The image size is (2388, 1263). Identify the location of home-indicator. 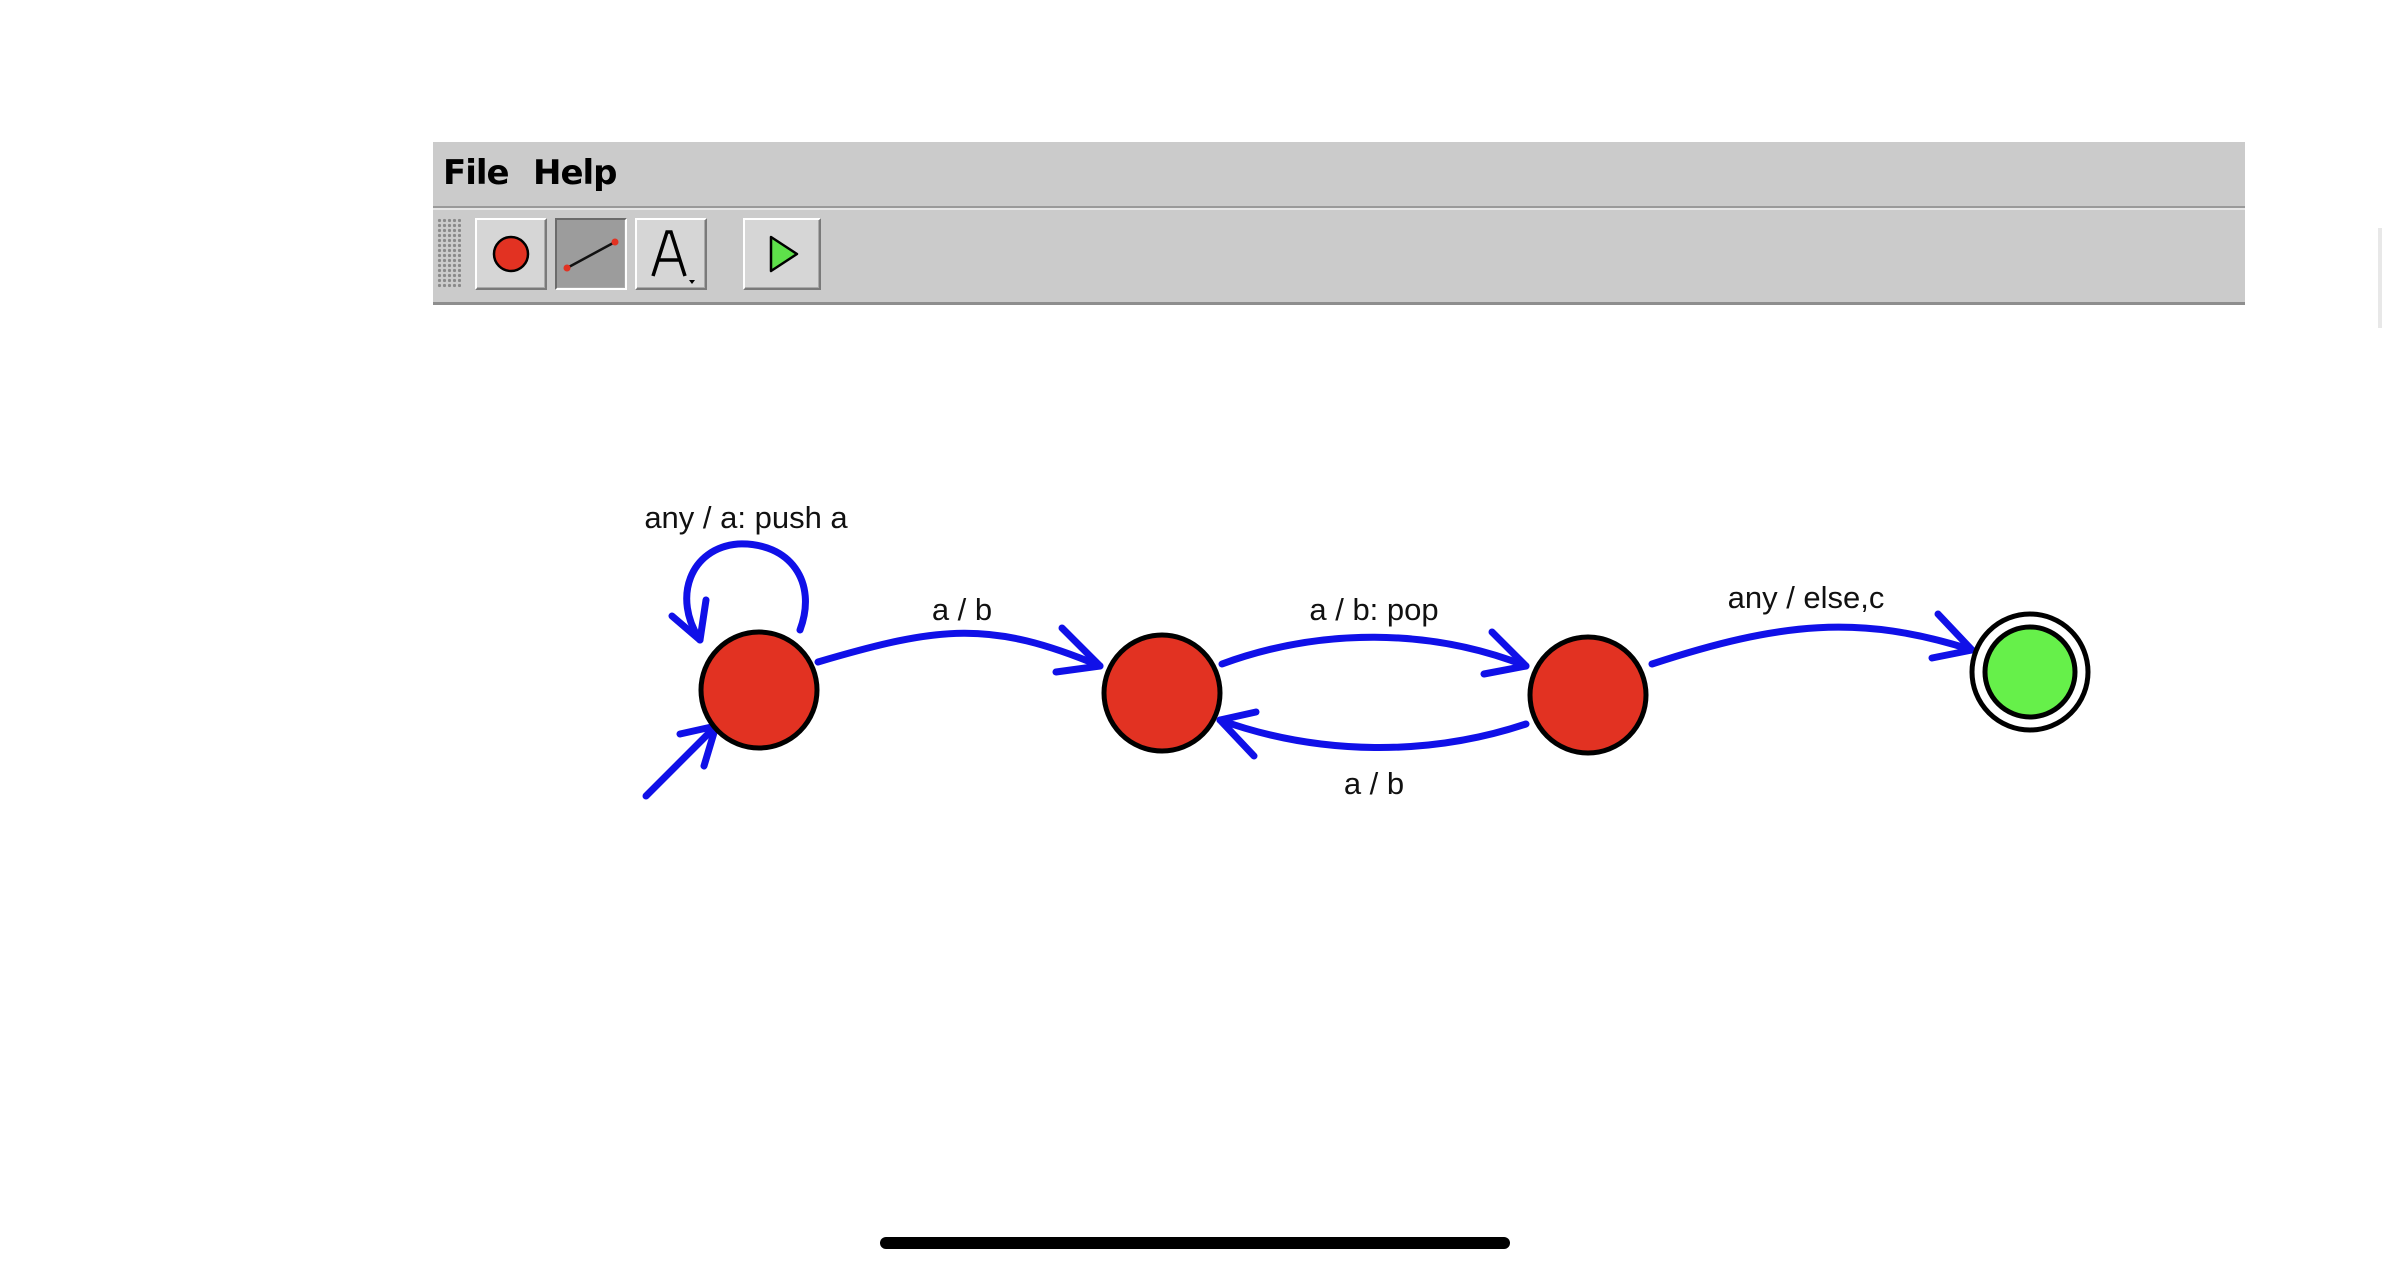
(1195, 1243).